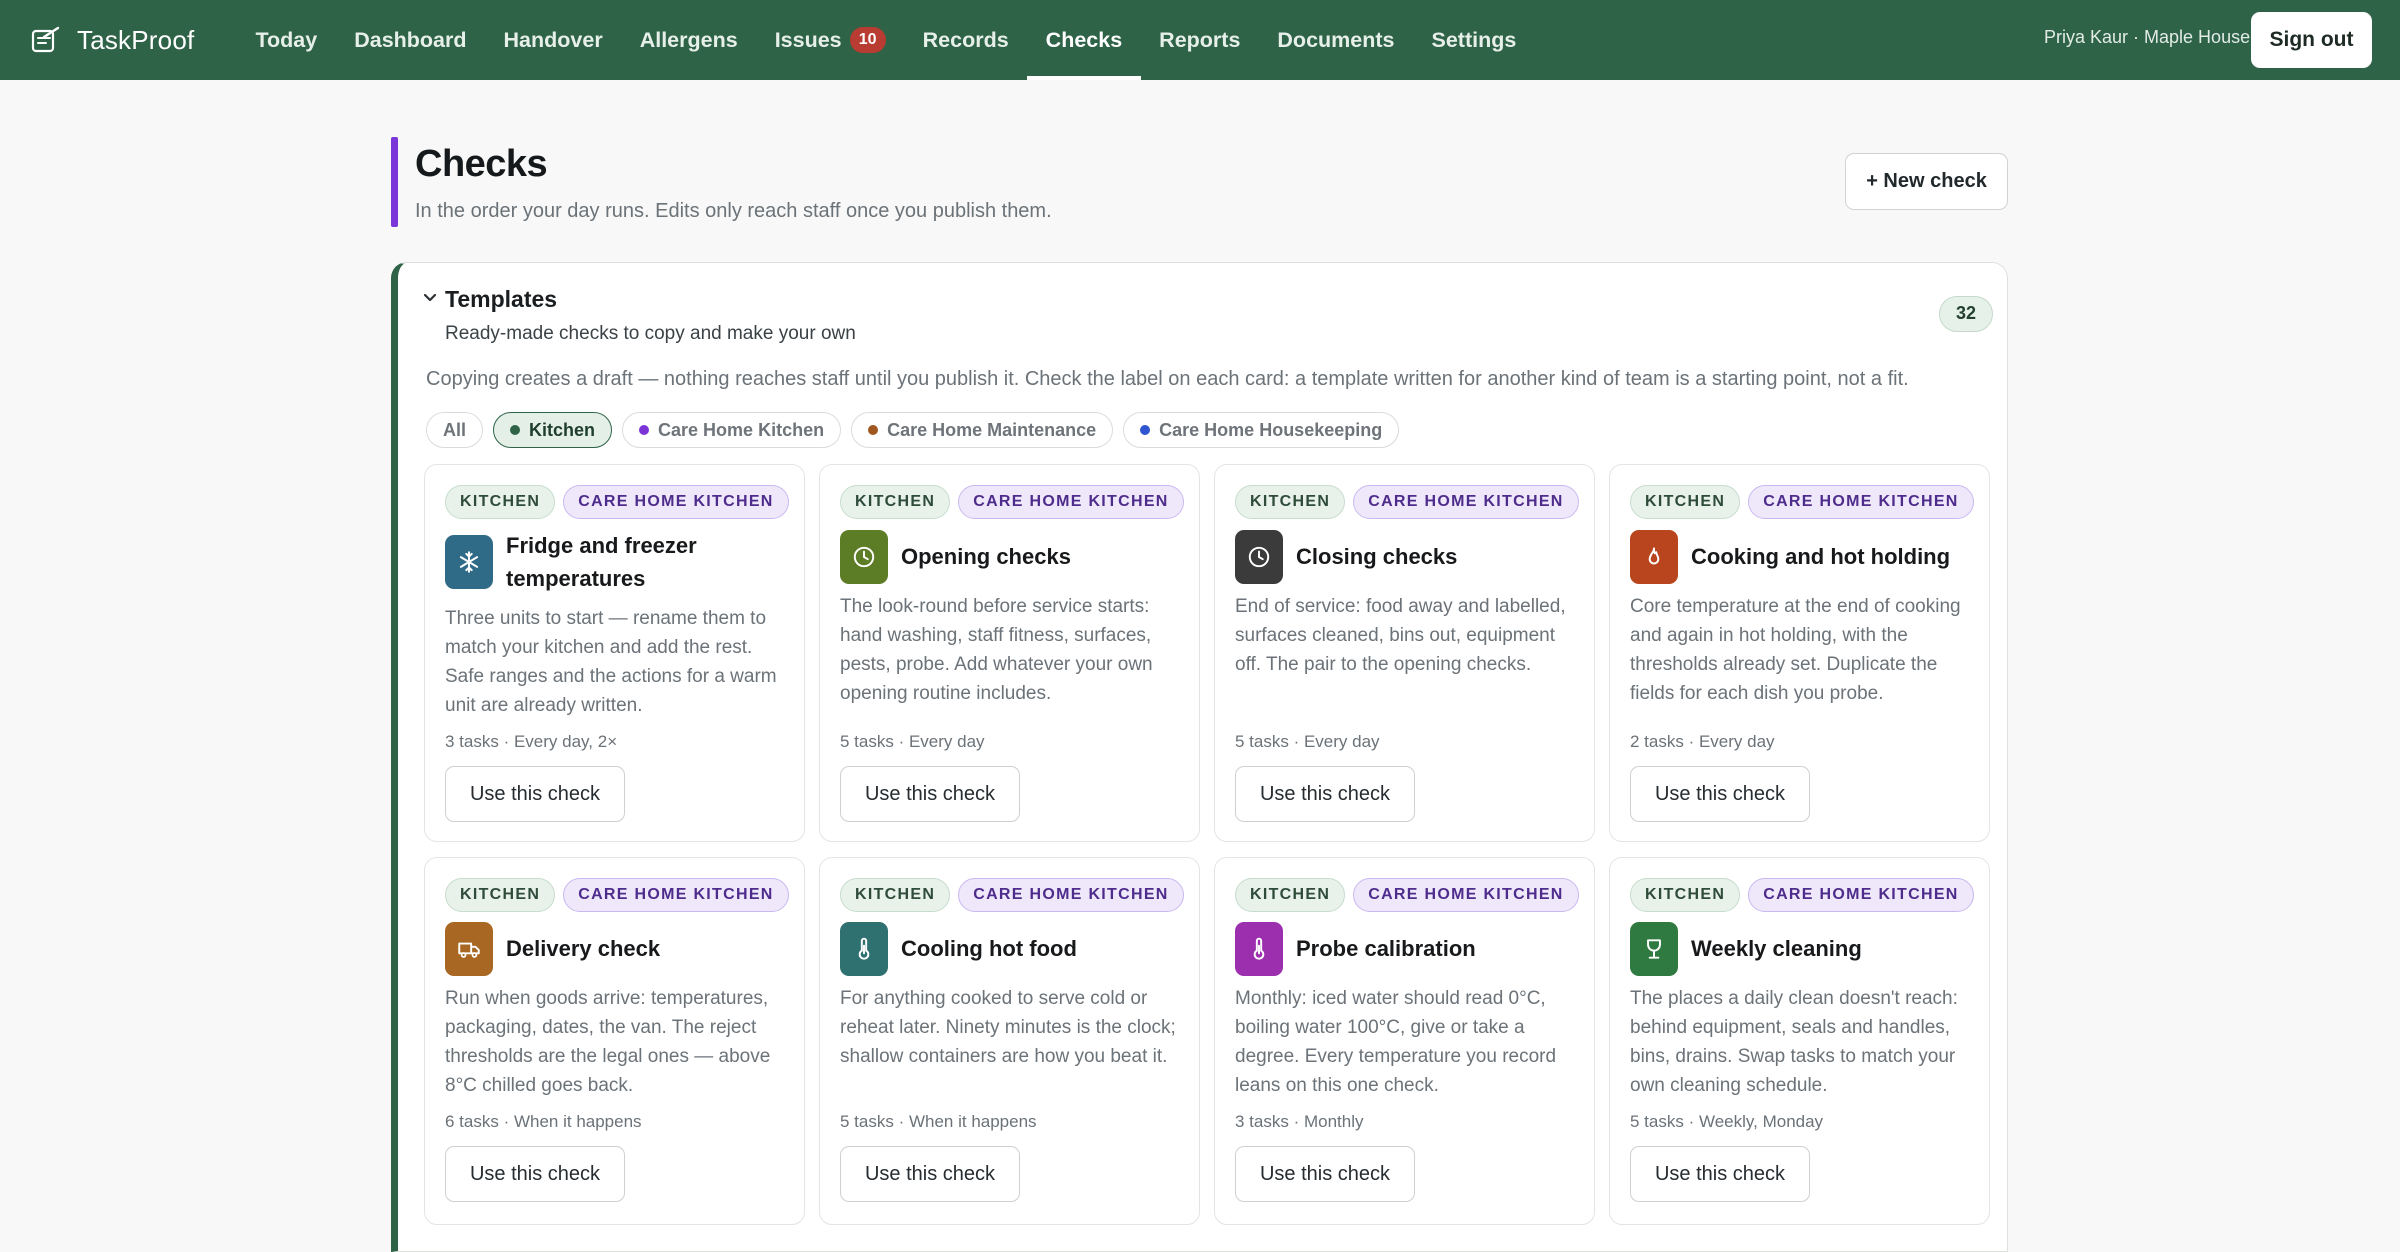 The image size is (2400, 1252). Describe the element at coordinates (1727, 1121) in the screenshot. I see `card-meta: 5 tasks · Weekly, Monday` at that location.